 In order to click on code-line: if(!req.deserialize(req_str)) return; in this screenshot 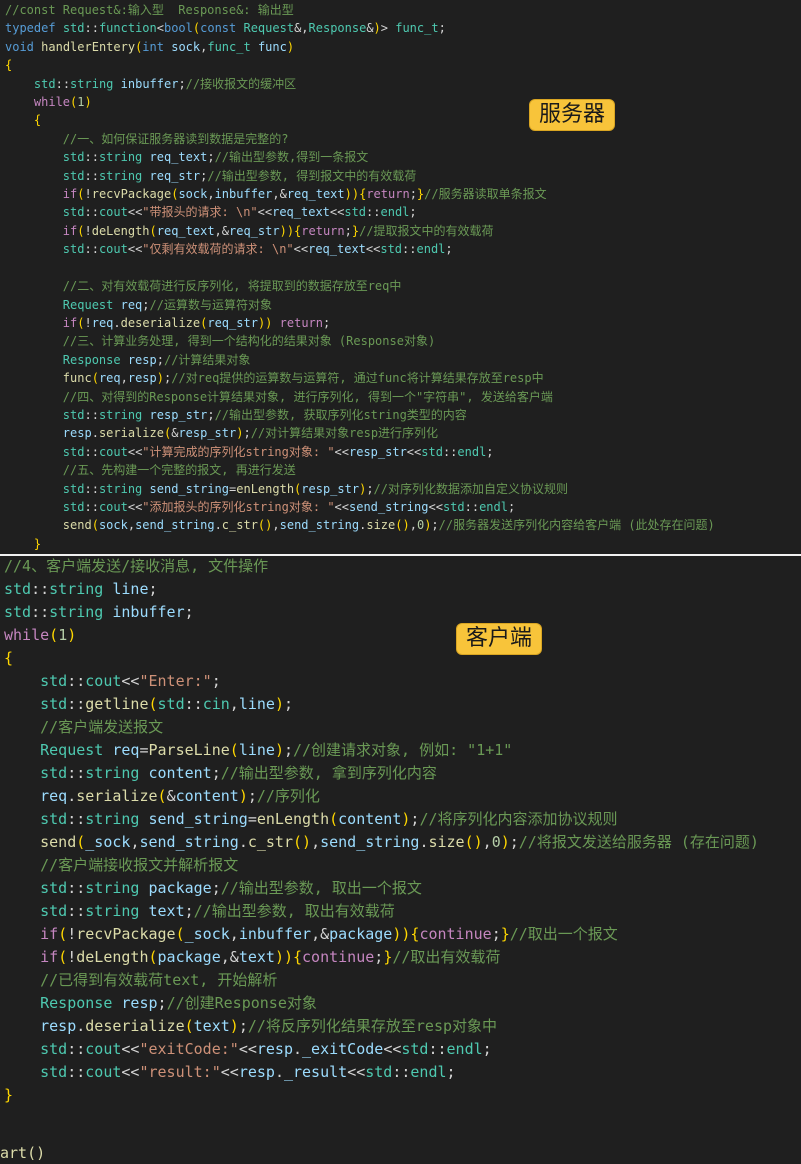, I will do `click(196, 322)`.